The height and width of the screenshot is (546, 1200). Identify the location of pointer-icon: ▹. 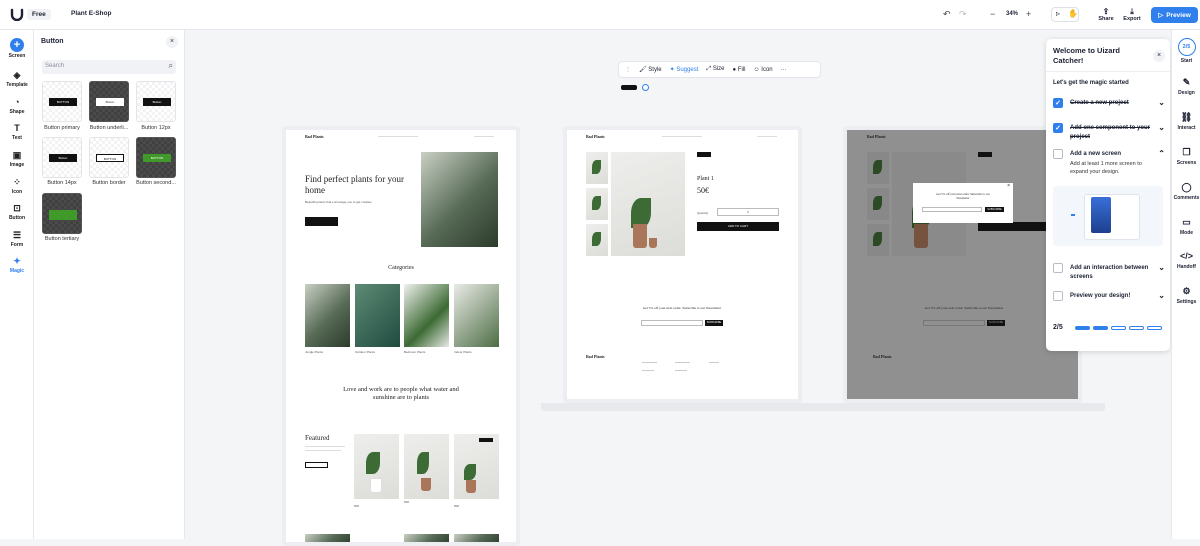
(1058, 13).